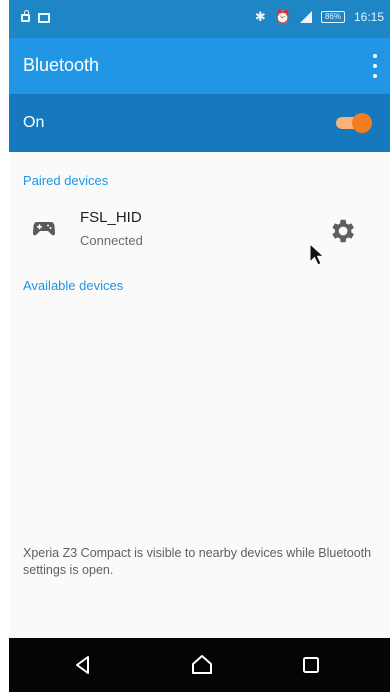 This screenshot has height=692, width=391. Describe the element at coordinates (83, 665) in the screenshot. I see `back-icon` at that location.